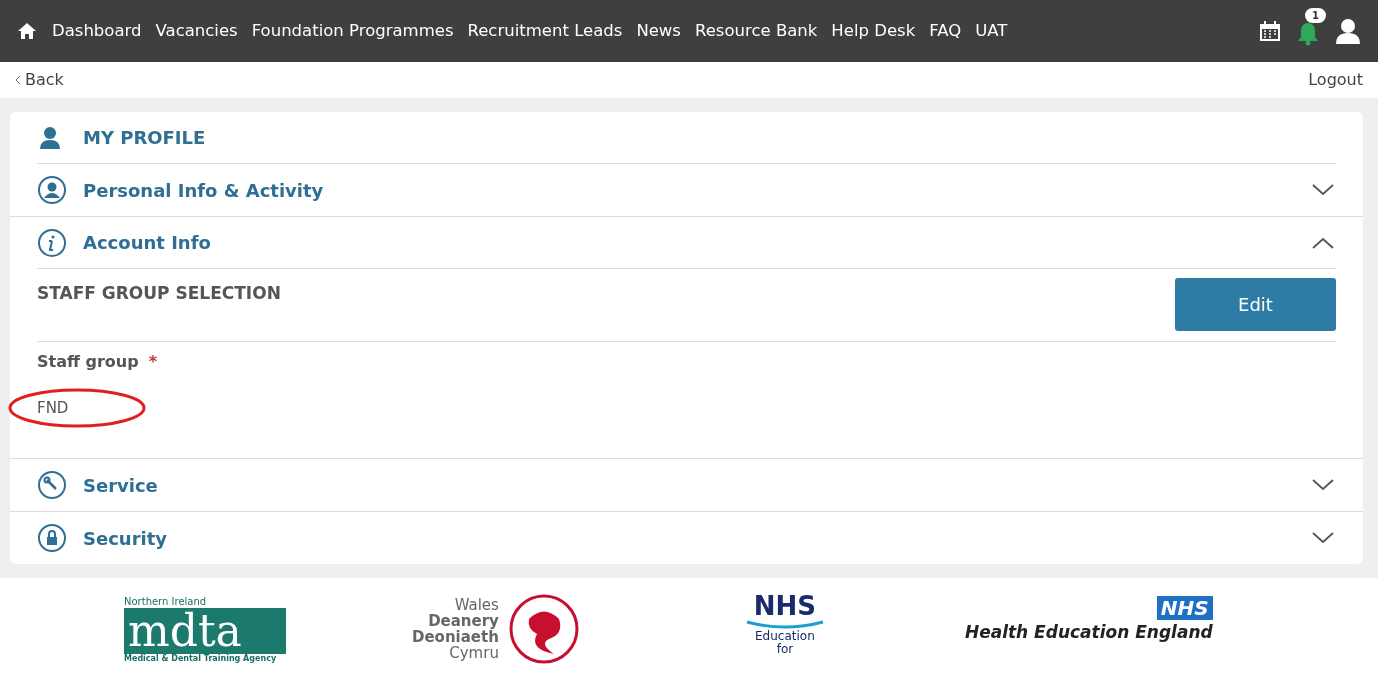  What do you see at coordinates (147, 242) in the screenshot?
I see `section-title: Account Info` at bounding box center [147, 242].